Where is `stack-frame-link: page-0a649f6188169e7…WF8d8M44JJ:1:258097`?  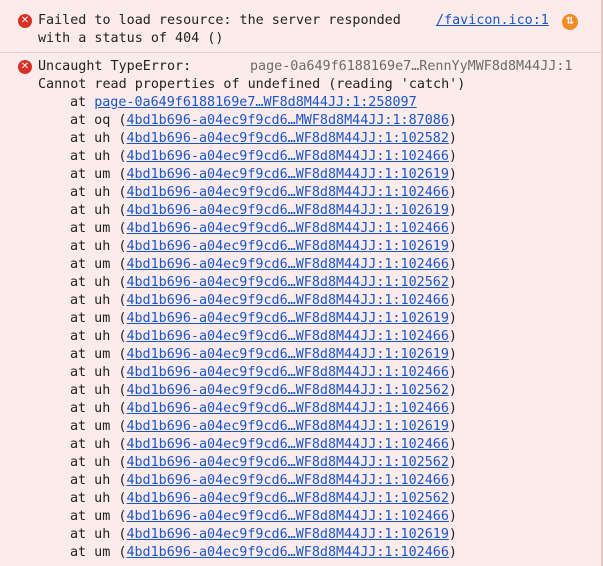
stack-frame-link: page-0a649f6188169e7…WF8d8M44JJ:1:258097 is located at coordinates (255, 102).